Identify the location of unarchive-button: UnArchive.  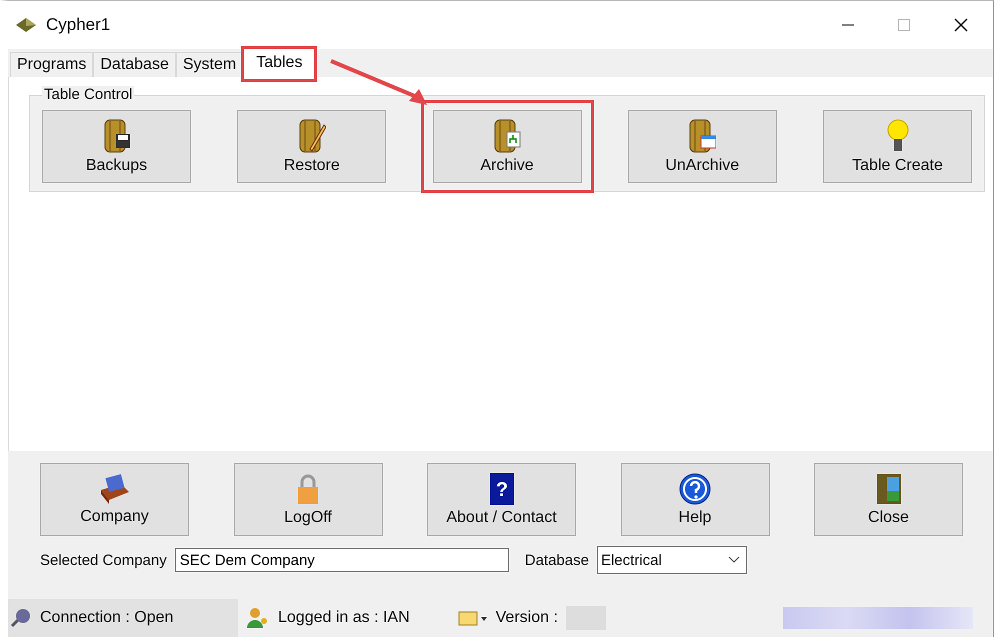
(702, 146).